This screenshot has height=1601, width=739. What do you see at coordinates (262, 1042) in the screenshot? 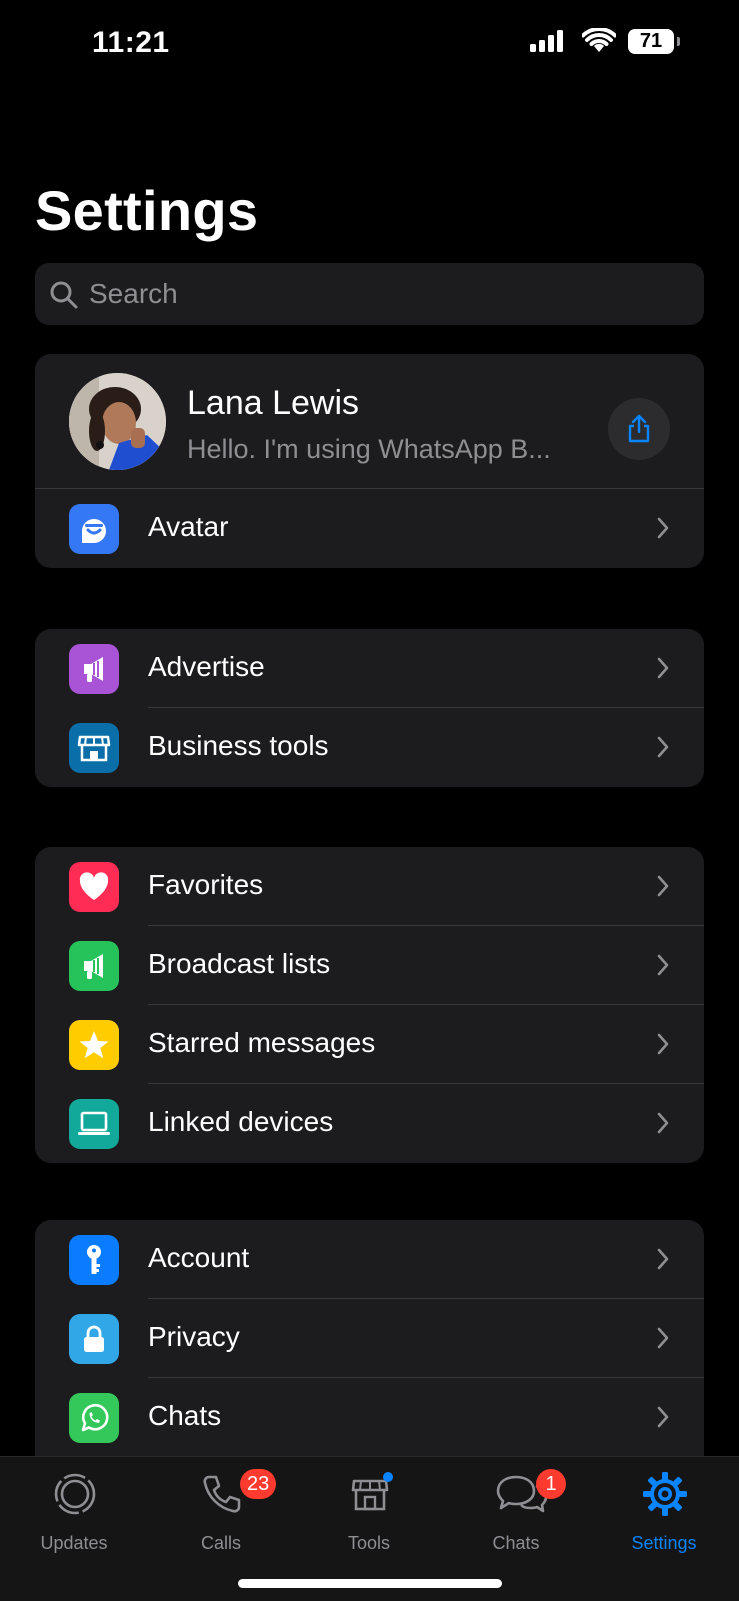
I see `settings-row-label: Starred messages` at bounding box center [262, 1042].